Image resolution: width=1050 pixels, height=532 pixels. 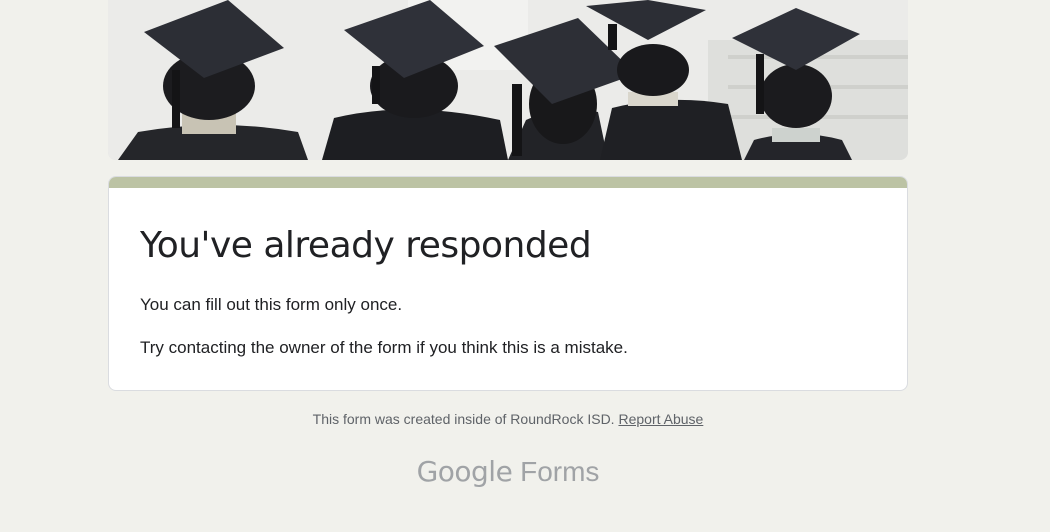 What do you see at coordinates (508, 182) in the screenshot?
I see `card-accent-bar` at bounding box center [508, 182].